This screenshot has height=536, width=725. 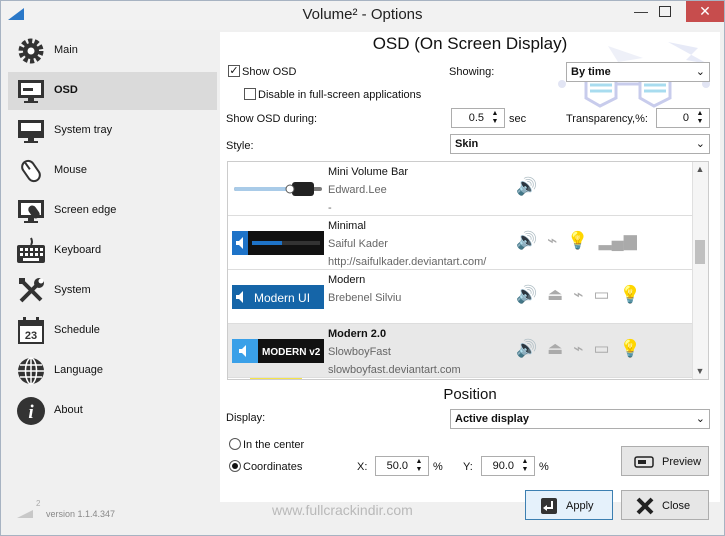 What do you see at coordinates (112, 211) in the screenshot?
I see `sidebar-item-screen-edge: Screen edge` at bounding box center [112, 211].